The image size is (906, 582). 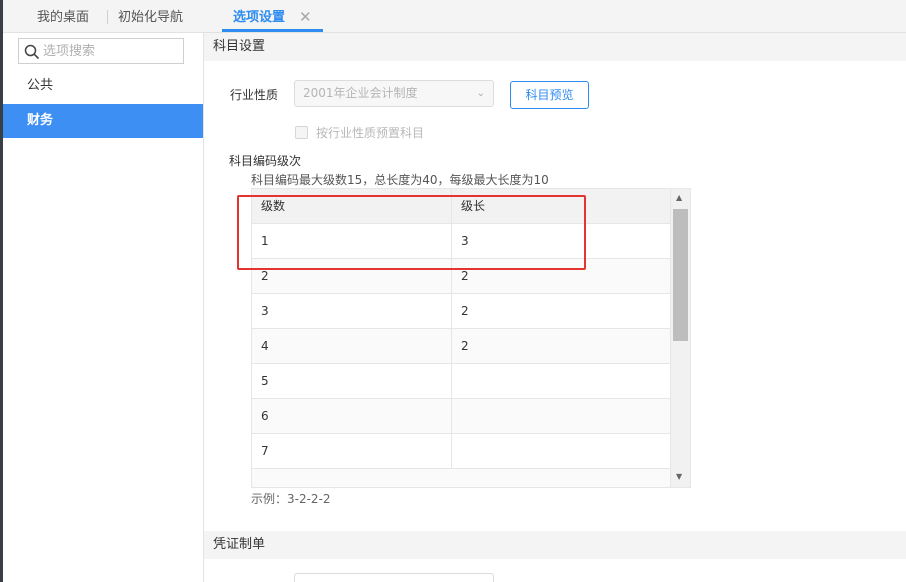 What do you see at coordinates (352, 311) in the screenshot?
I see `level-cell: 3` at bounding box center [352, 311].